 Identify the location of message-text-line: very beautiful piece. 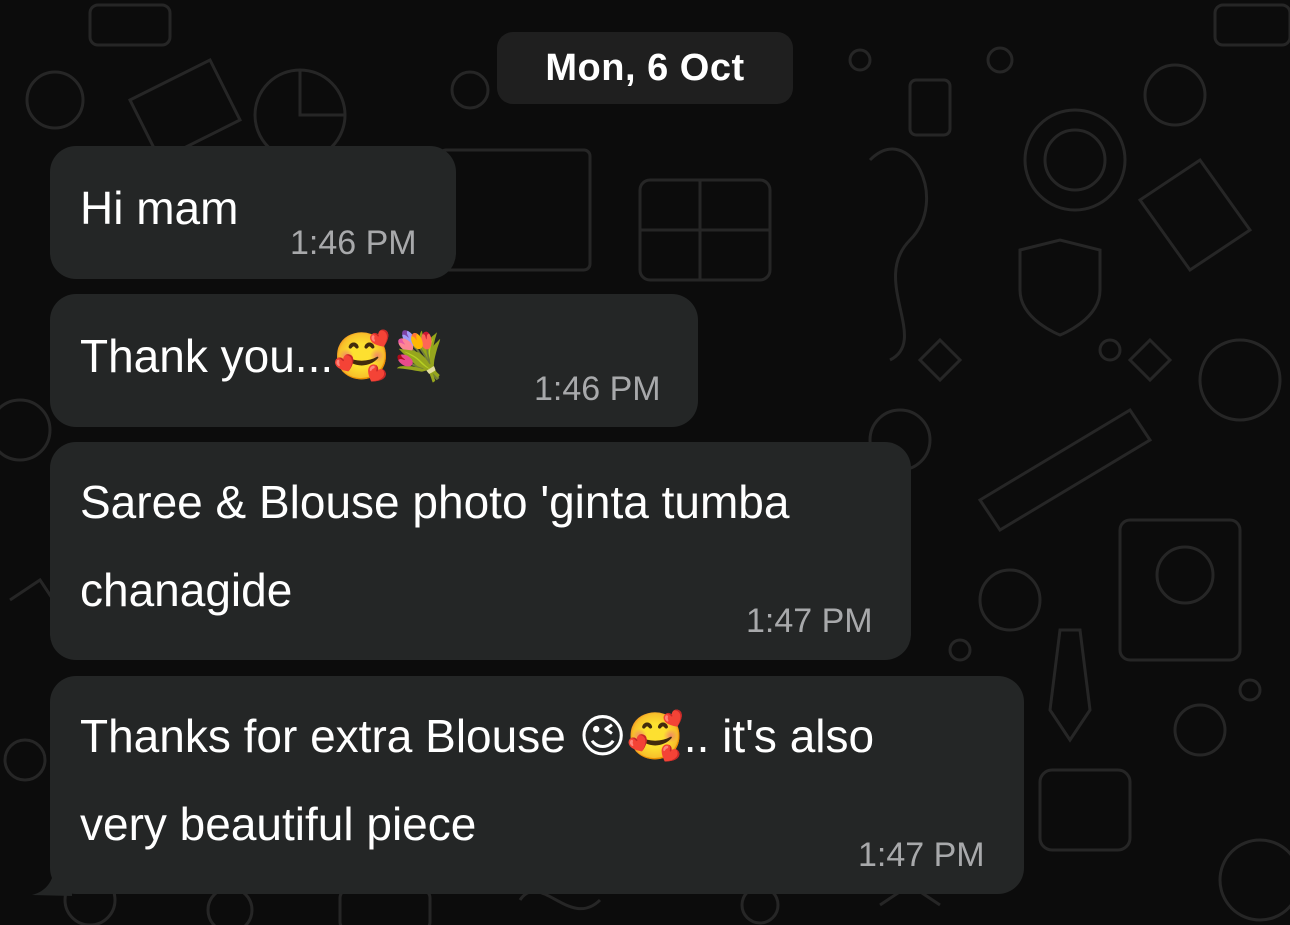
(278, 824).